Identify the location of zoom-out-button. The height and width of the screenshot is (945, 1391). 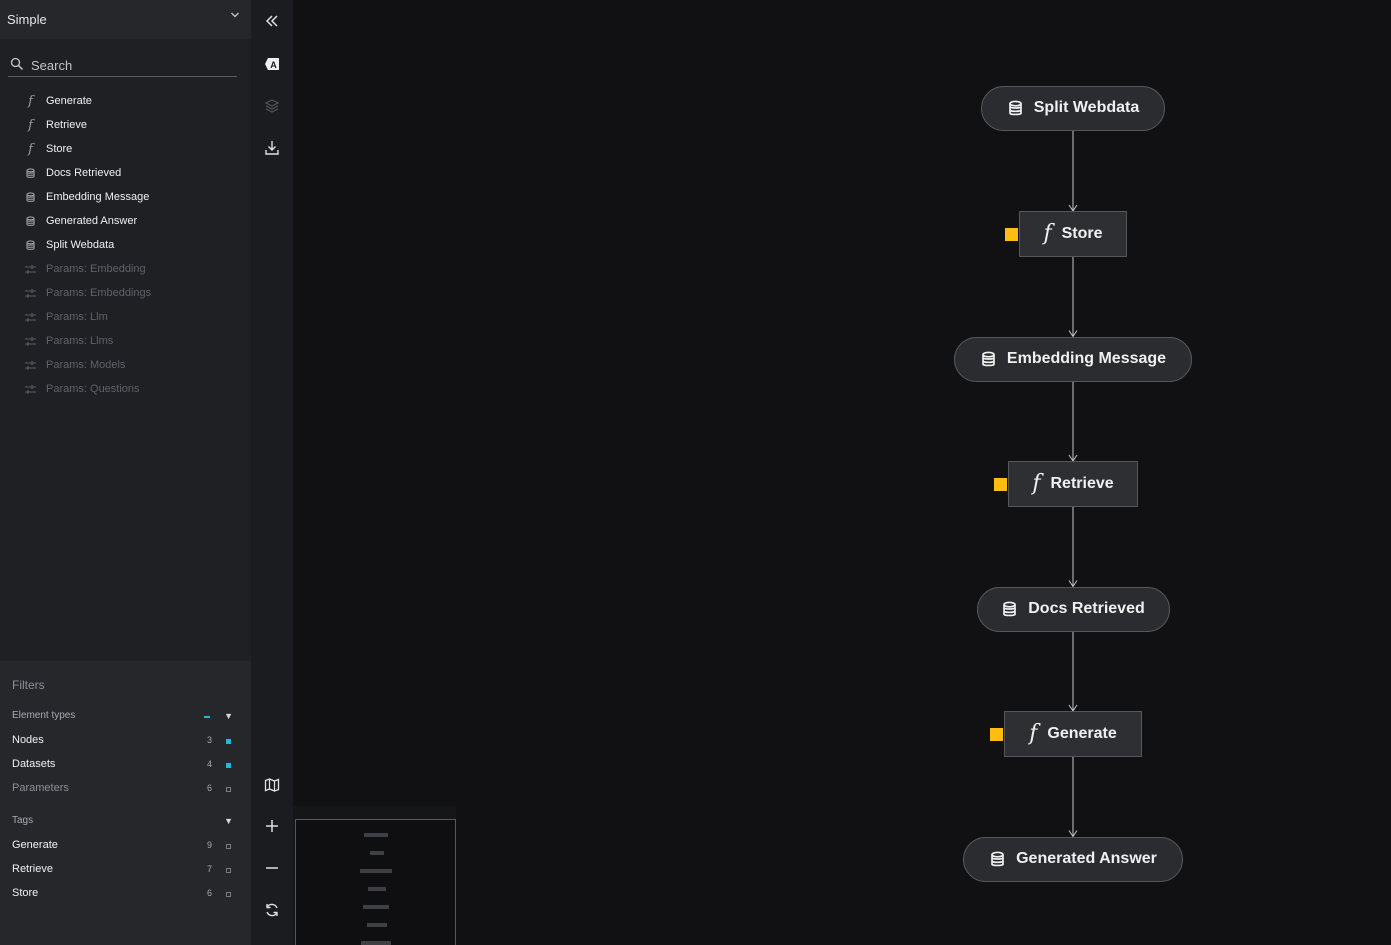
(272, 868).